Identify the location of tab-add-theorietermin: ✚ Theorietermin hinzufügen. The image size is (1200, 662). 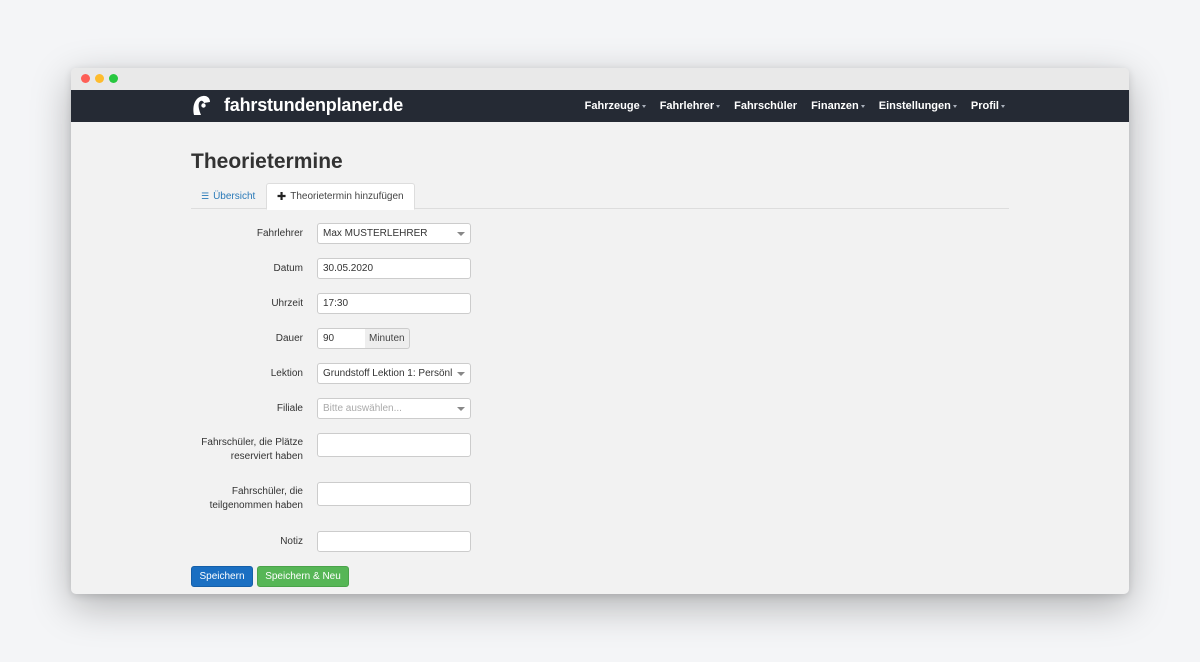
(340, 196).